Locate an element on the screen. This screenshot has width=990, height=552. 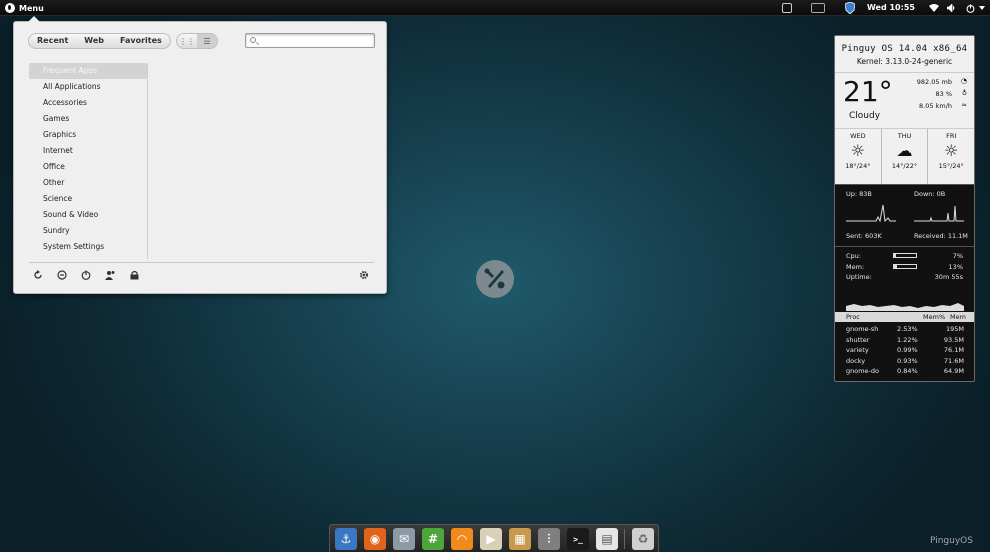
menu-caret is located at coordinates (34, 19).